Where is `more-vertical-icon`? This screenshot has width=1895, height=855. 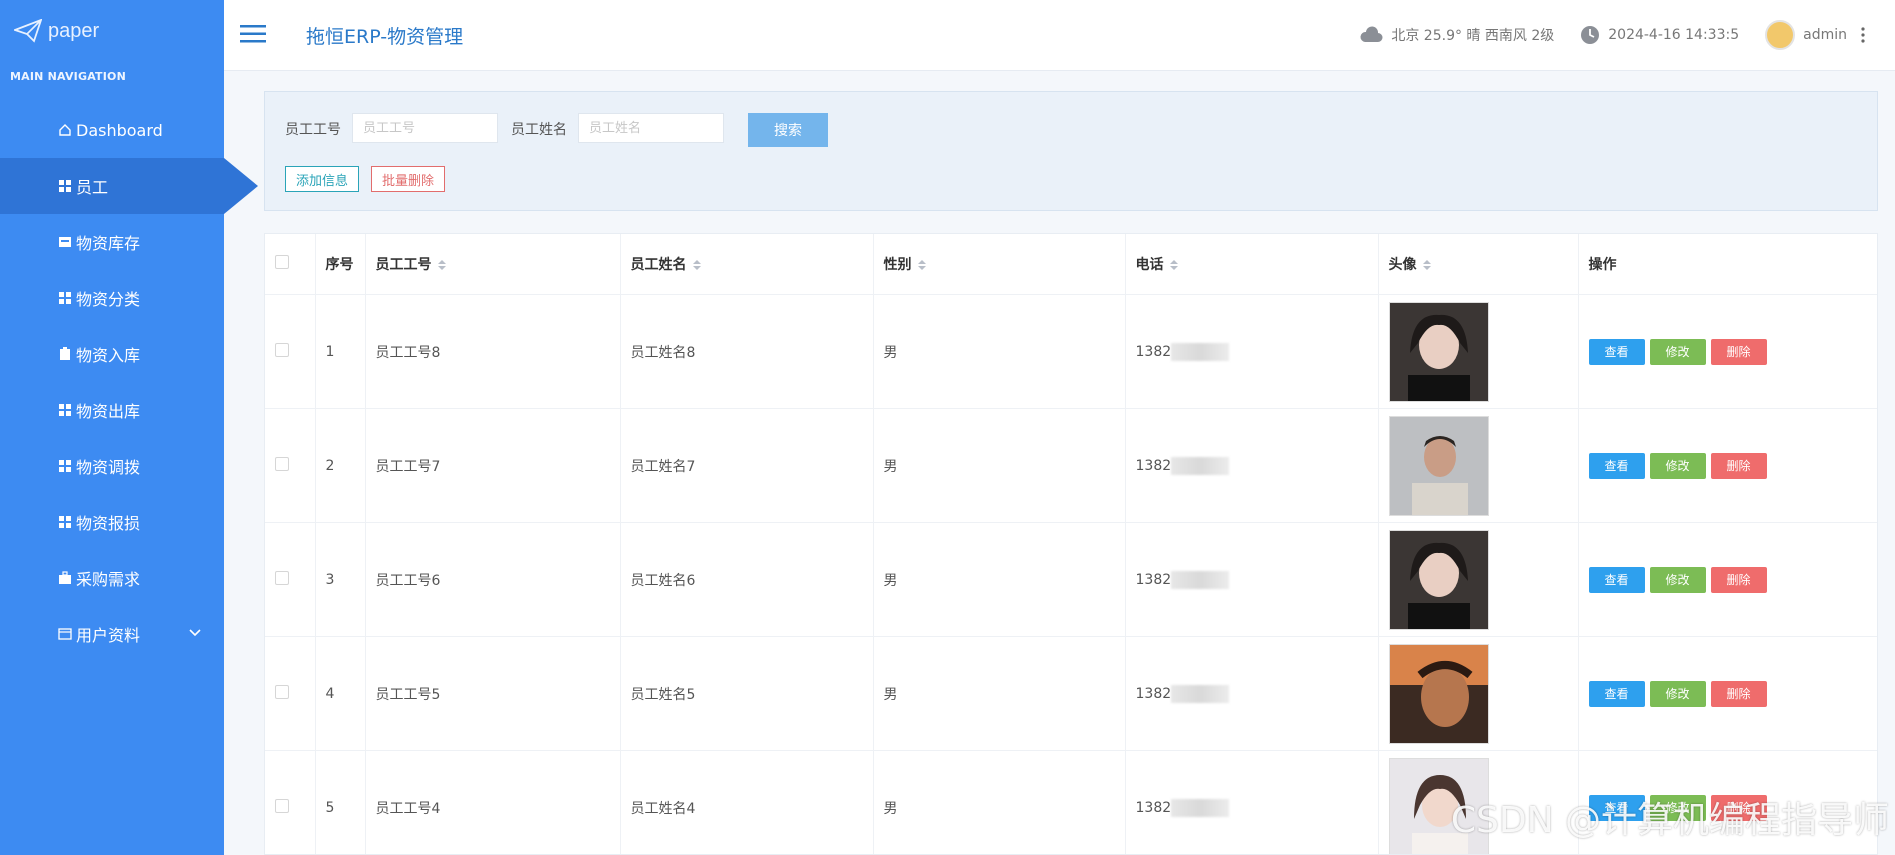 more-vertical-icon is located at coordinates (1863, 35).